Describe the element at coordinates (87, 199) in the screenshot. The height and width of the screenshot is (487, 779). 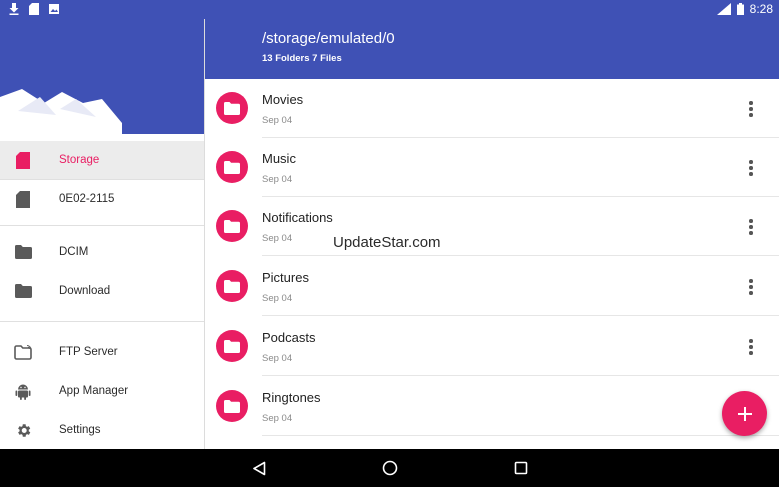
I see `drawer-item-label: 0E02-2115` at that location.